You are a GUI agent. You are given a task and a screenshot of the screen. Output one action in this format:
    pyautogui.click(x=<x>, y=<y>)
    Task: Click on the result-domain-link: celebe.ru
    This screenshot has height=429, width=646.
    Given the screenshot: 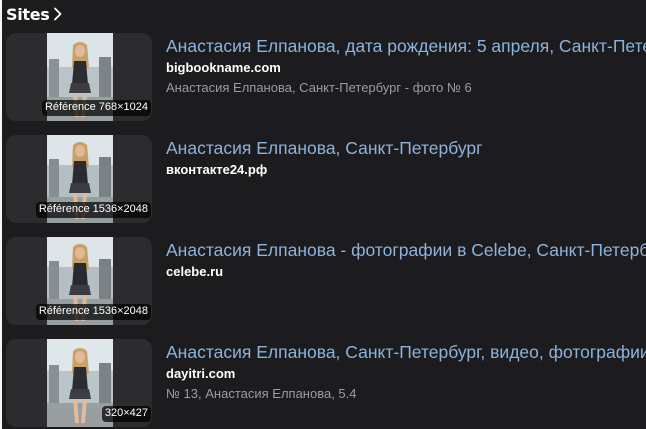 What is the action you would take?
    pyautogui.click(x=406, y=272)
    